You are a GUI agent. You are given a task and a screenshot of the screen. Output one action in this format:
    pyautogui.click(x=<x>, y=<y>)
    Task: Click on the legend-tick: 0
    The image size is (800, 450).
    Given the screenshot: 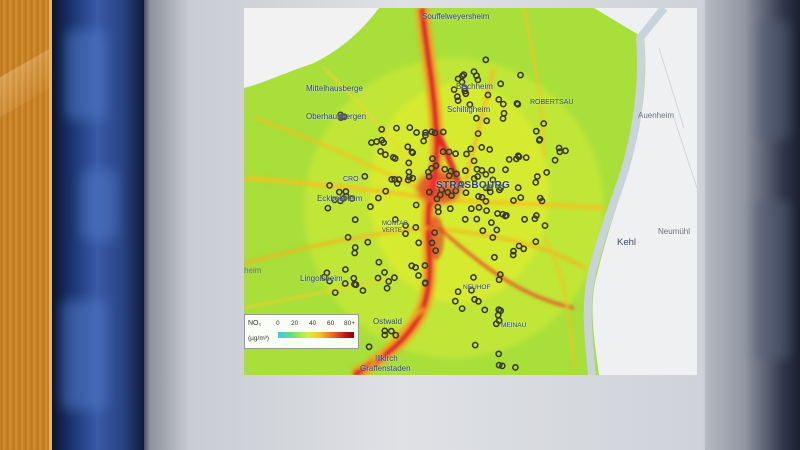 What is the action you would take?
    pyautogui.click(x=278, y=323)
    